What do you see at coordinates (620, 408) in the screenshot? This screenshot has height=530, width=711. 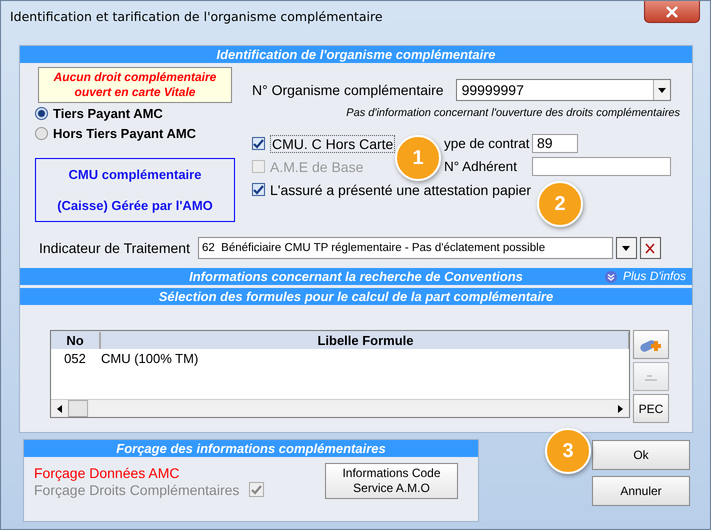 I see `scroll-right-icon` at bounding box center [620, 408].